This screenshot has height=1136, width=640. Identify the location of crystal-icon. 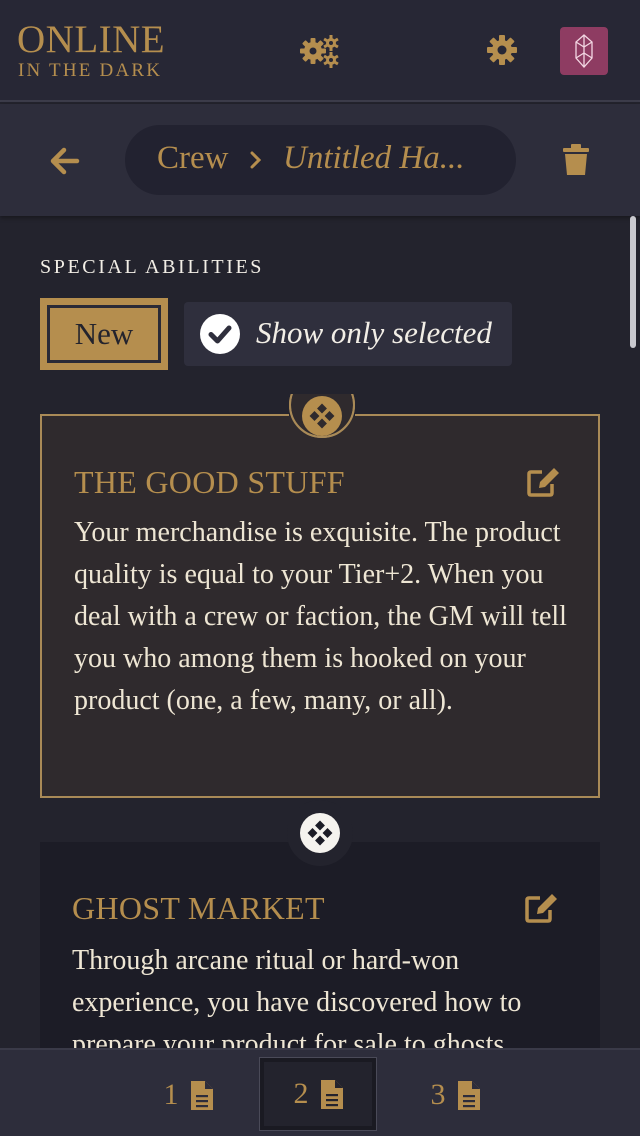
(584, 51).